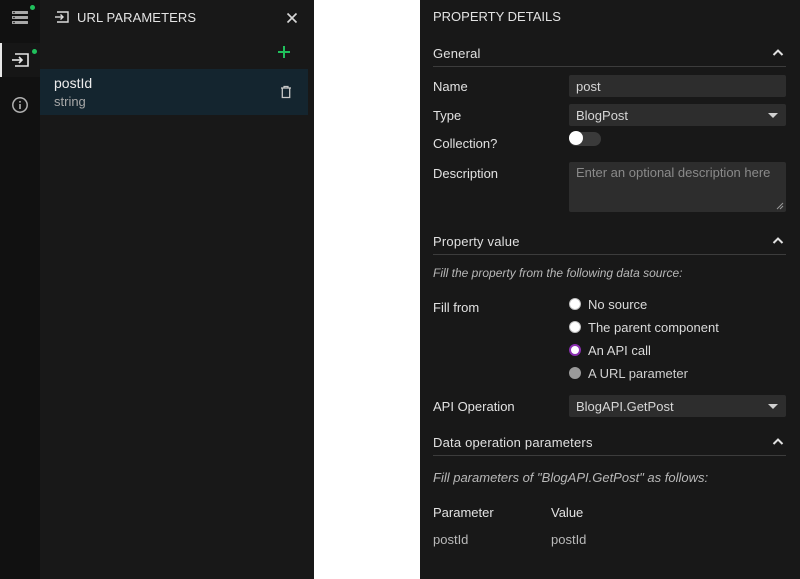 The height and width of the screenshot is (579, 800). Describe the element at coordinates (609, 243) in the screenshot. I see `section-property-value-header: Property value` at that location.